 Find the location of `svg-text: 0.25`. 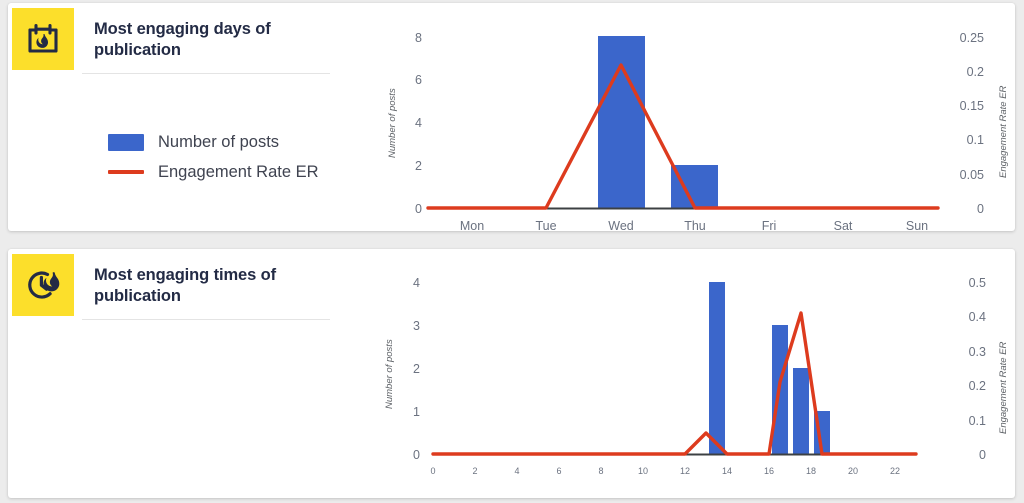

svg-text: 0.25 is located at coordinates (972, 38).